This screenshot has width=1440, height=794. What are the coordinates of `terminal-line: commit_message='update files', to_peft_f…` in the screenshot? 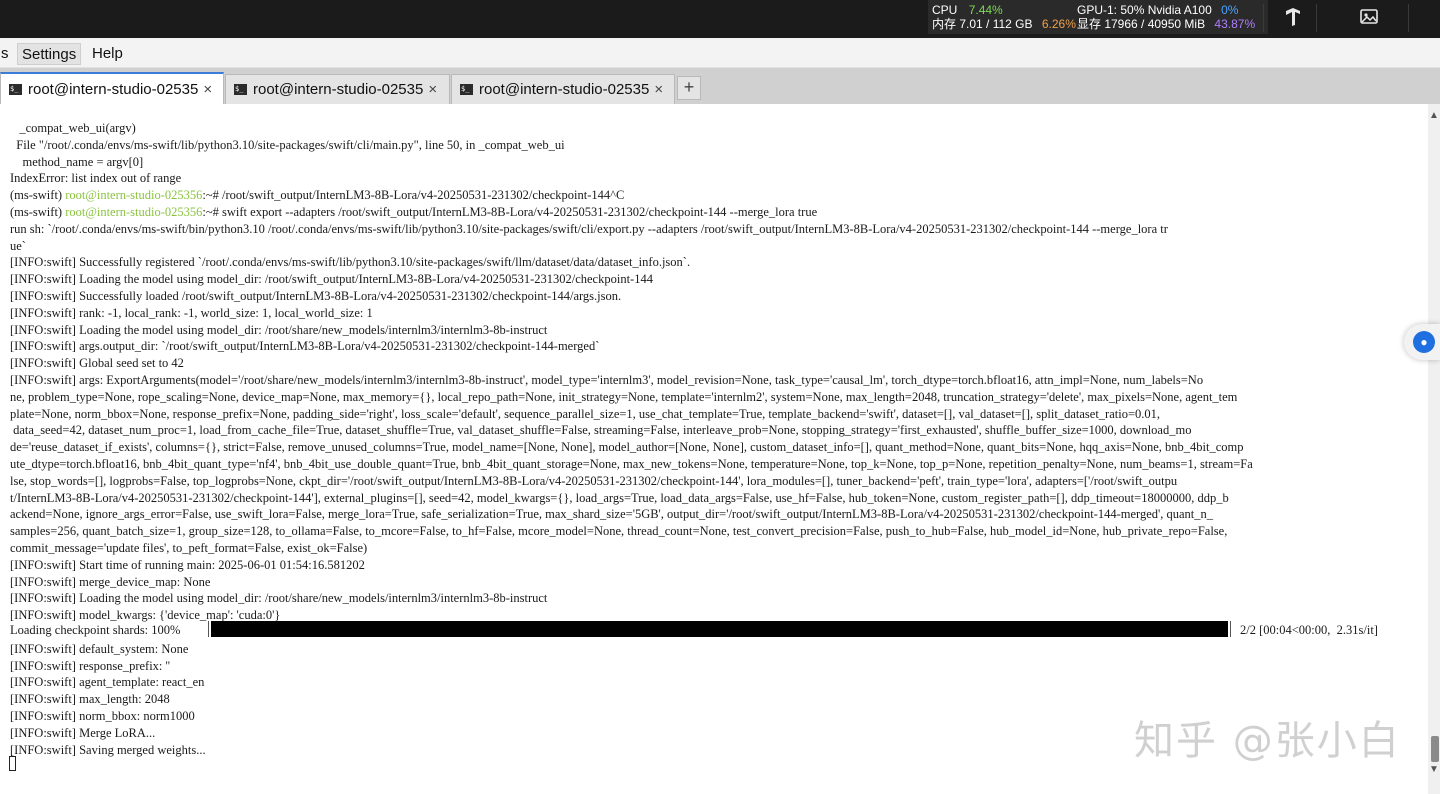 It's located at (189, 548).